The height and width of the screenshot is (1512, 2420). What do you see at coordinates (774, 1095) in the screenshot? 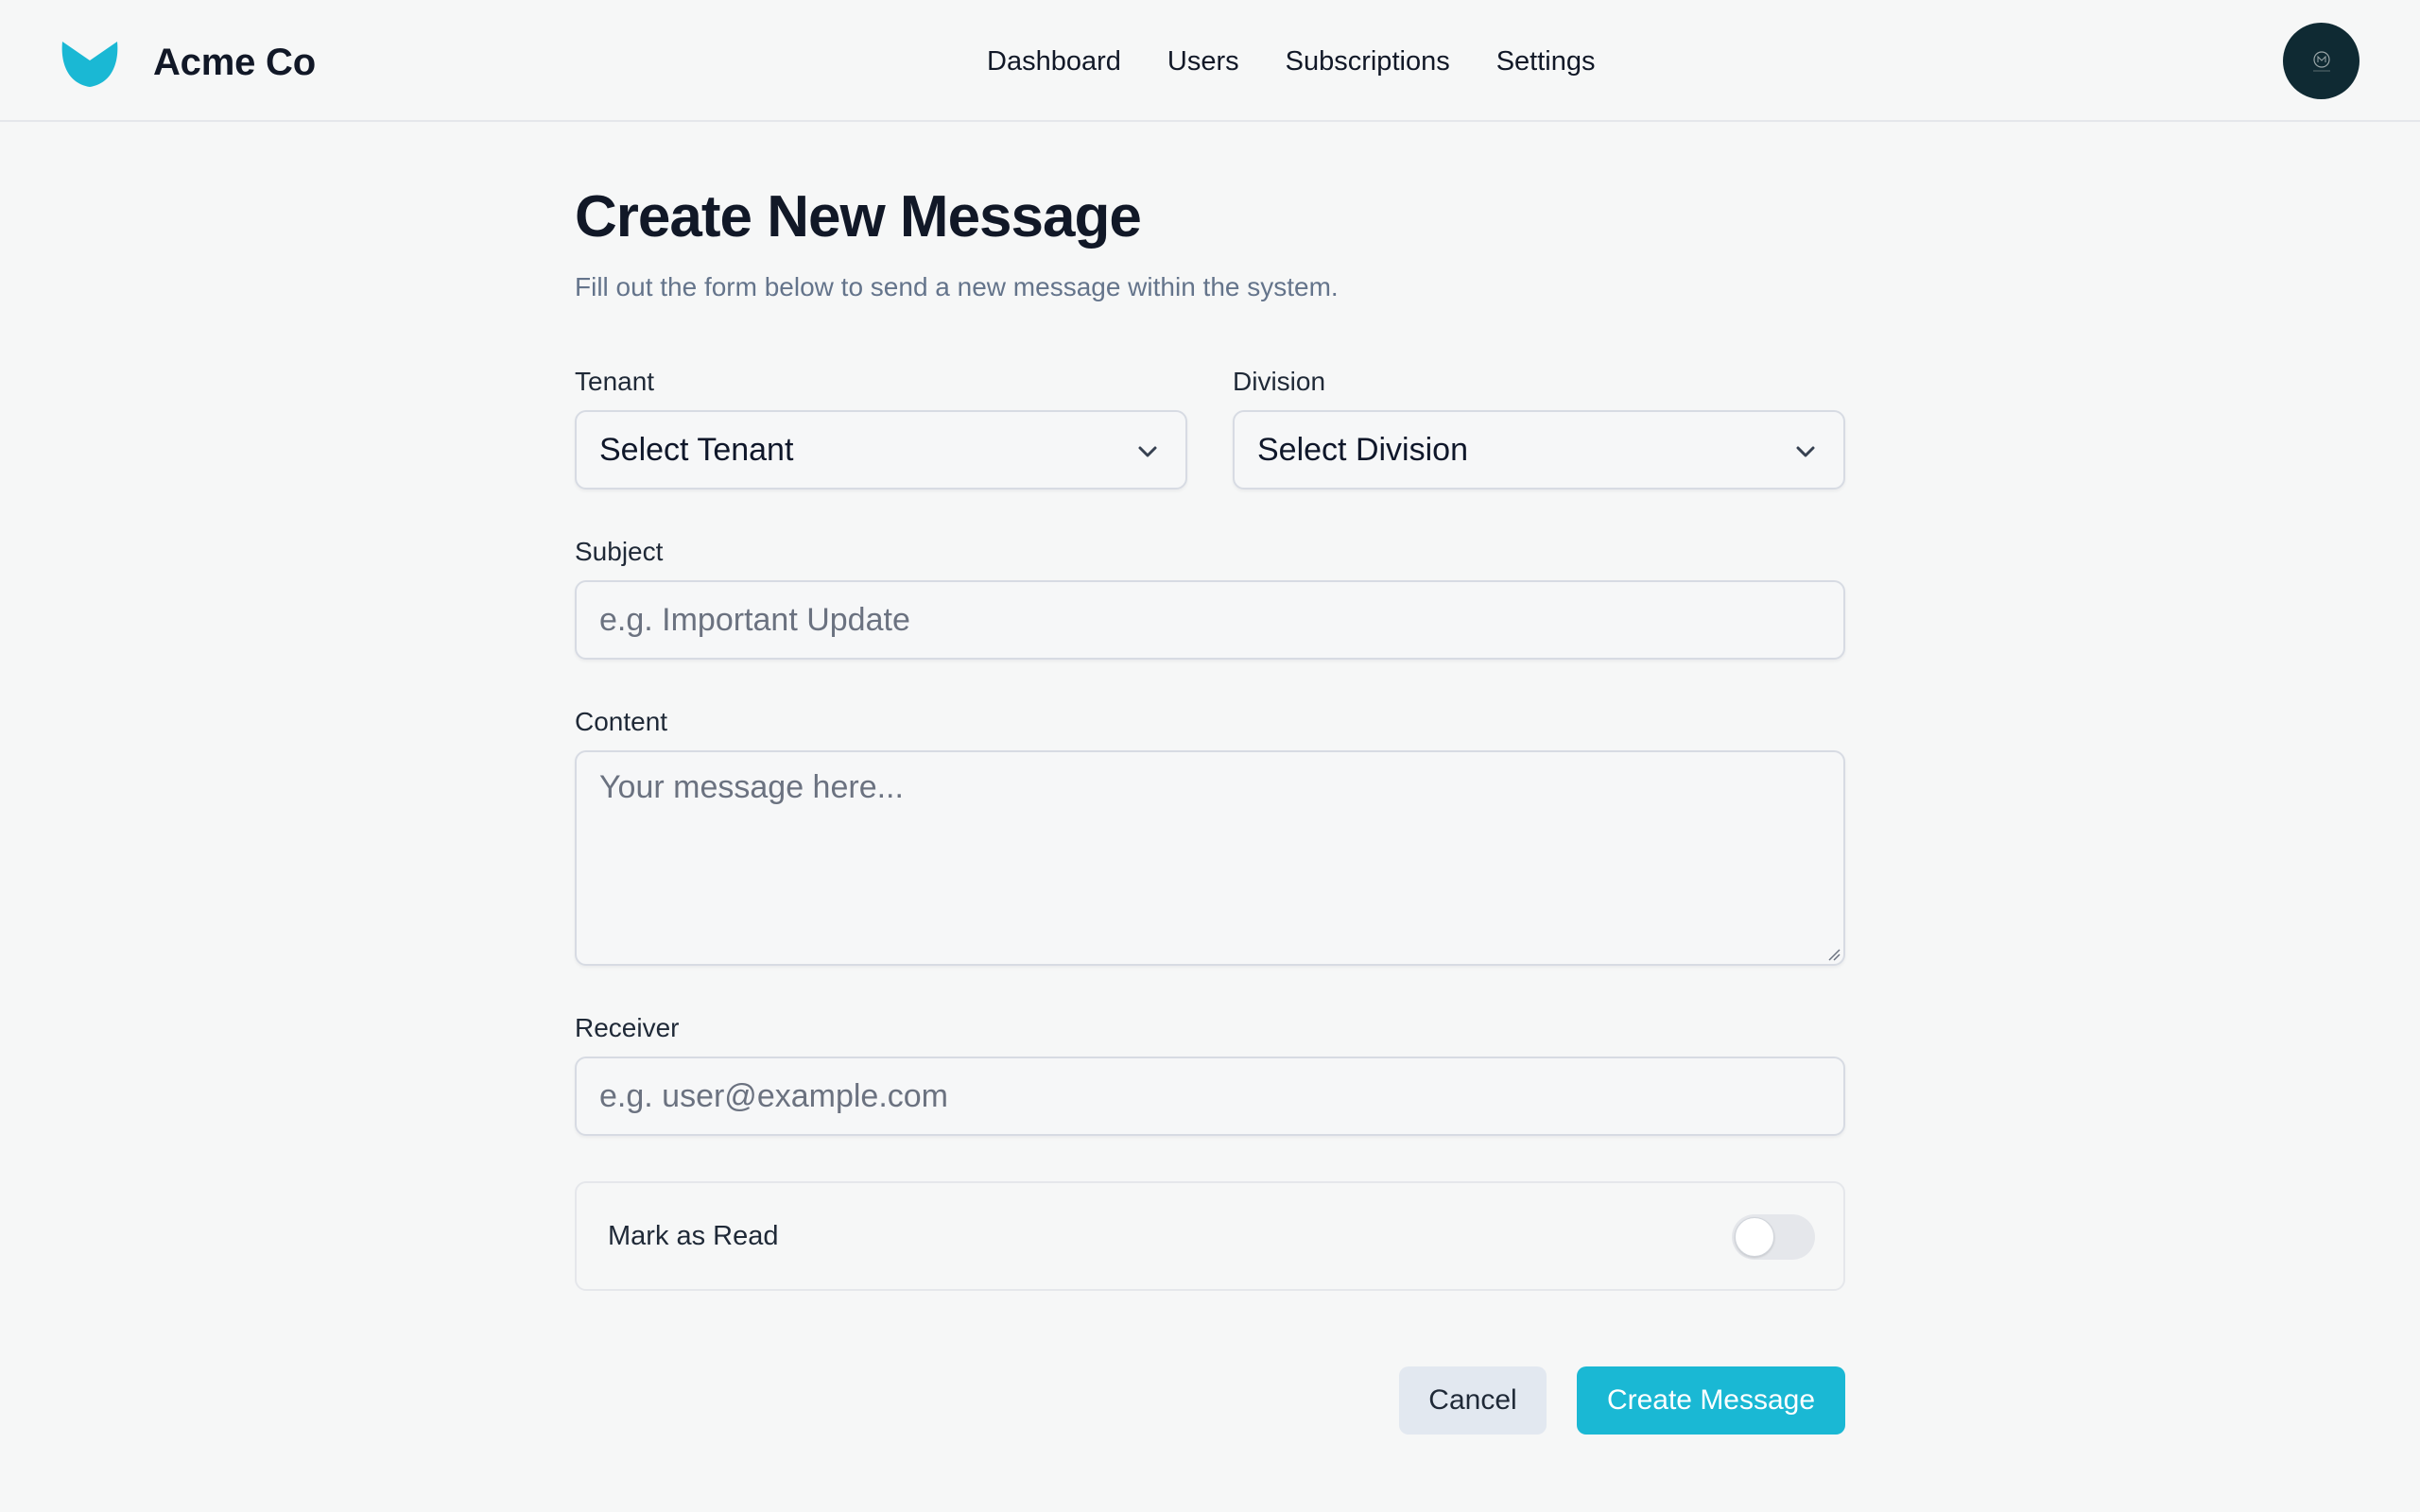
I see `receiver-placeholder: e.g. user@example.com` at bounding box center [774, 1095].